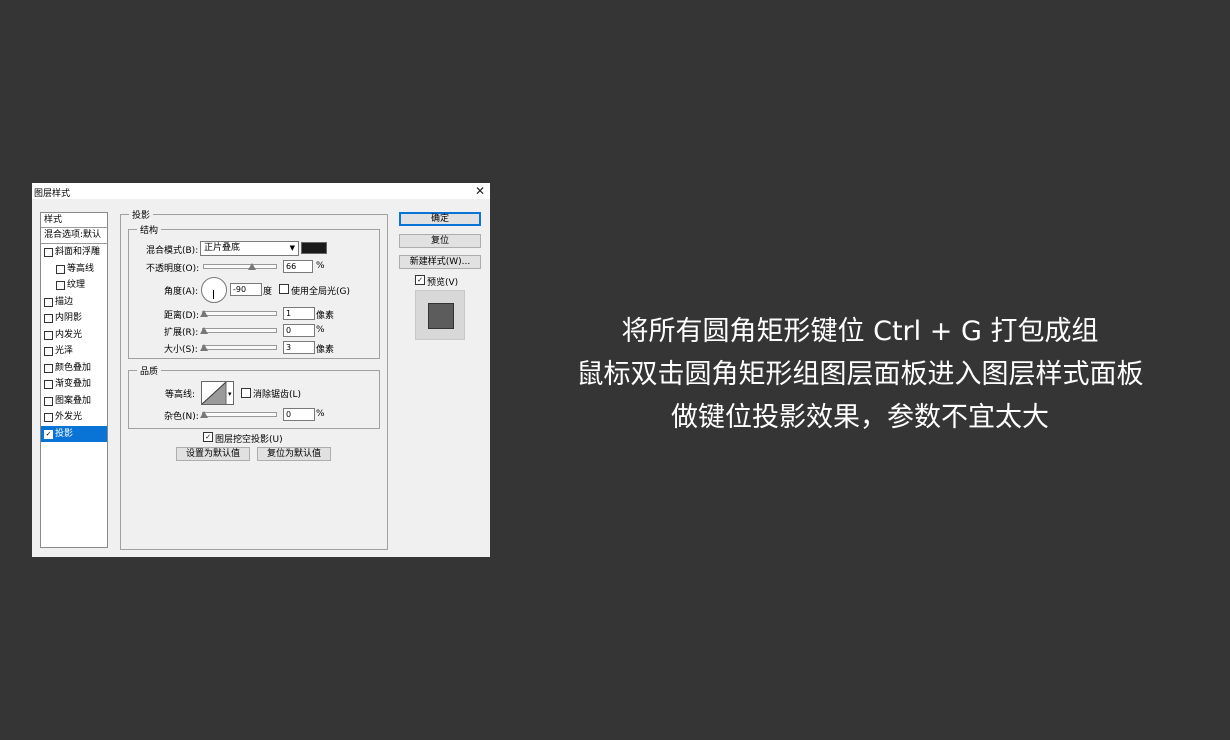 The image size is (1230, 740). What do you see at coordinates (181, 316) in the screenshot?
I see `distance-label: 距离(D):` at bounding box center [181, 316].